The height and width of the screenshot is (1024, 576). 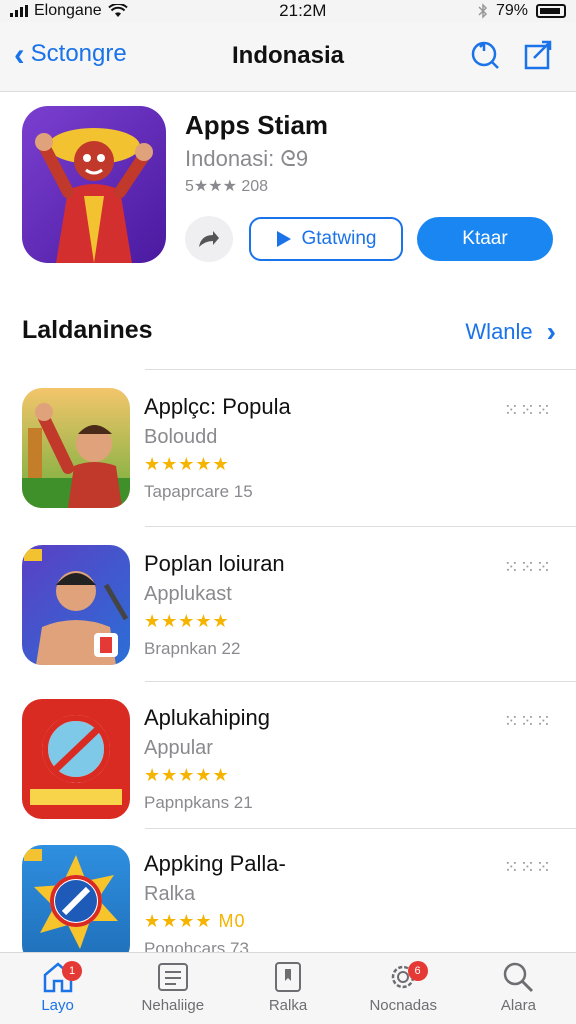 I want to click on share-icon, so click(x=538, y=54).